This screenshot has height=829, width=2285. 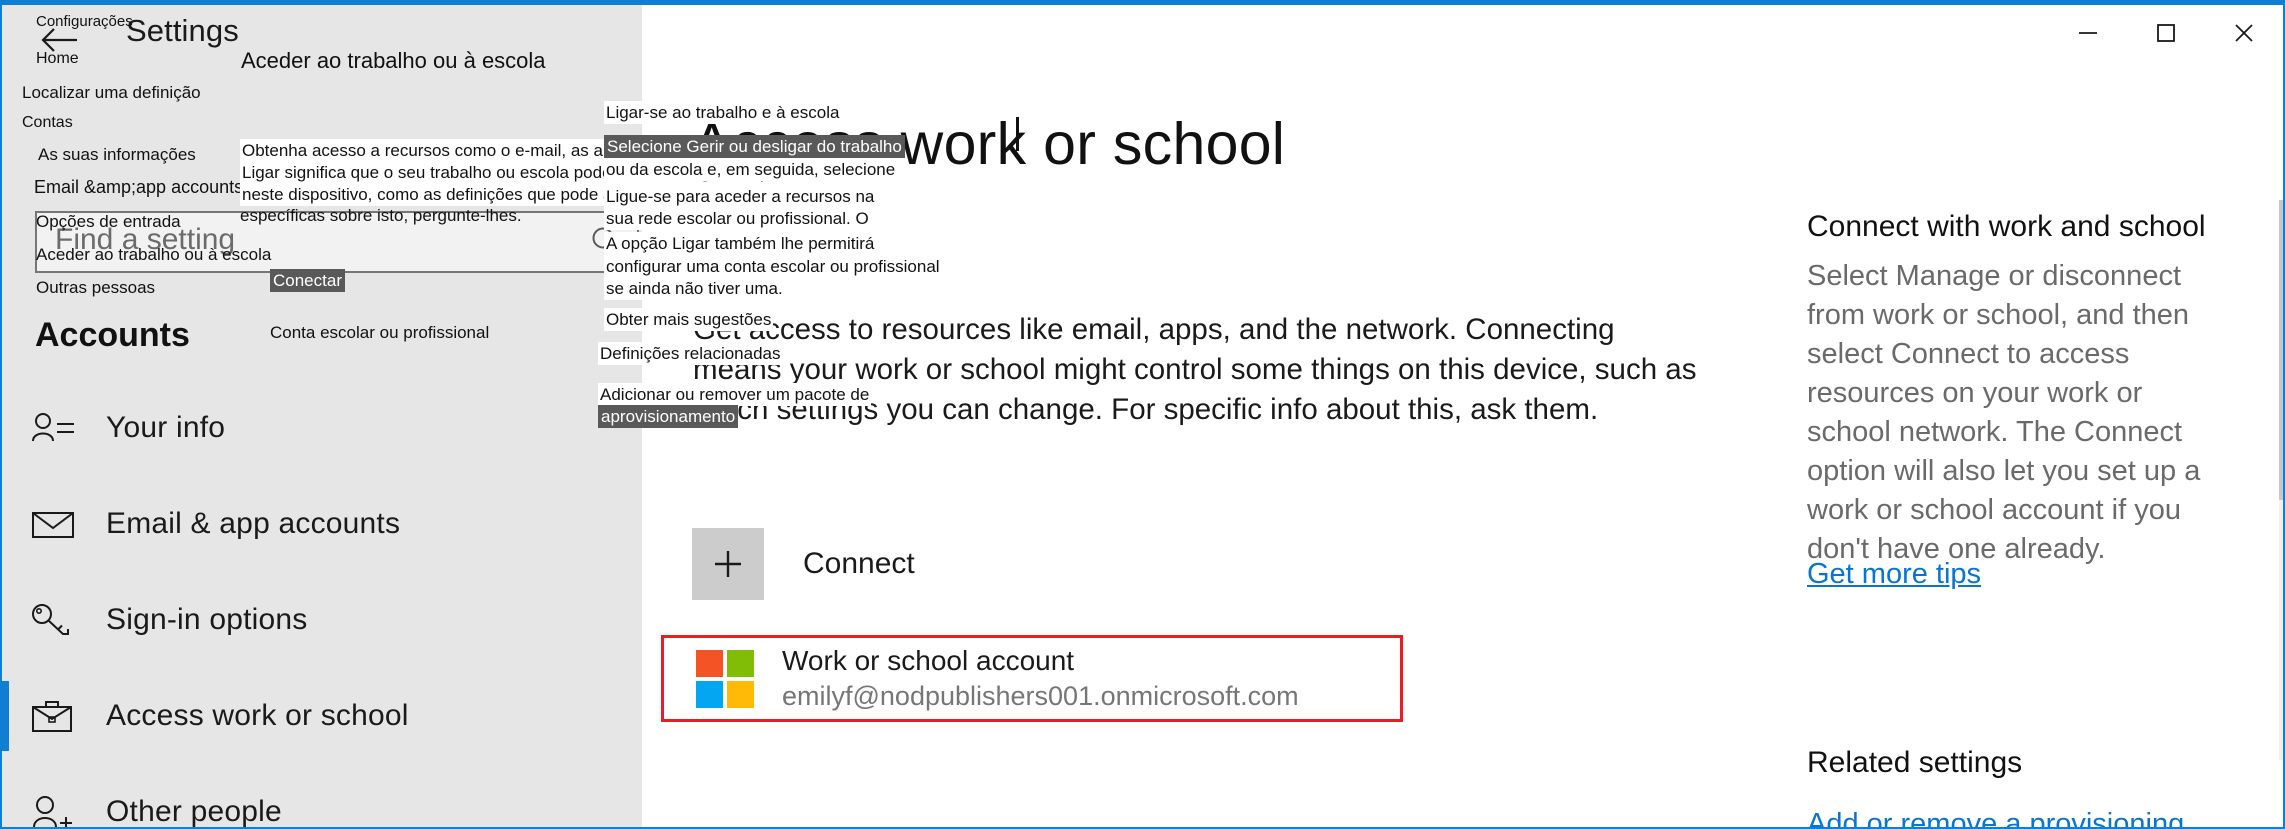 What do you see at coordinates (194, 811) in the screenshot?
I see `sidebar-item-label: Other people` at bounding box center [194, 811].